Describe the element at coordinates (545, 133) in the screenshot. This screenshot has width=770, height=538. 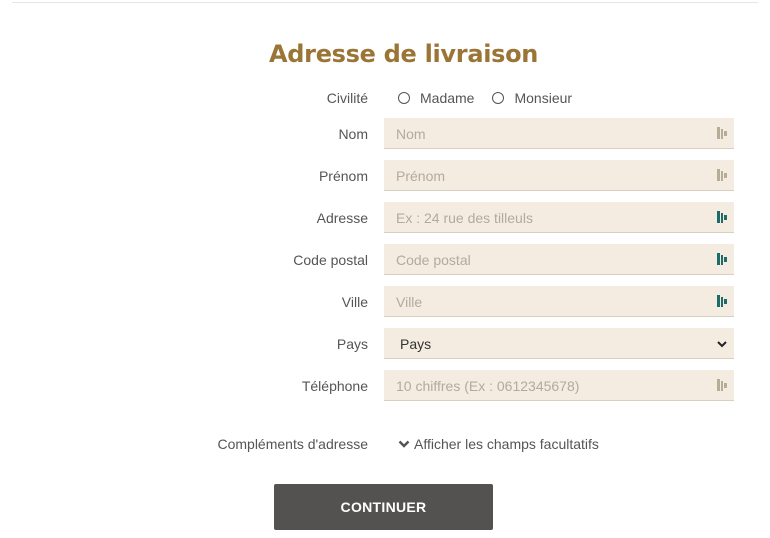
I see `nom-input` at that location.